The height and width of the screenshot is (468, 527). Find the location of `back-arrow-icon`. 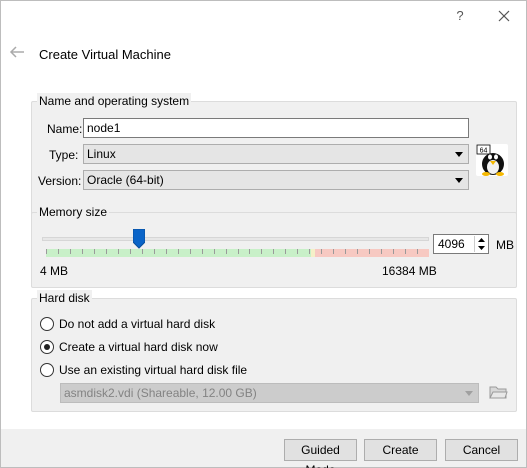

back-arrow-icon is located at coordinates (16, 52).